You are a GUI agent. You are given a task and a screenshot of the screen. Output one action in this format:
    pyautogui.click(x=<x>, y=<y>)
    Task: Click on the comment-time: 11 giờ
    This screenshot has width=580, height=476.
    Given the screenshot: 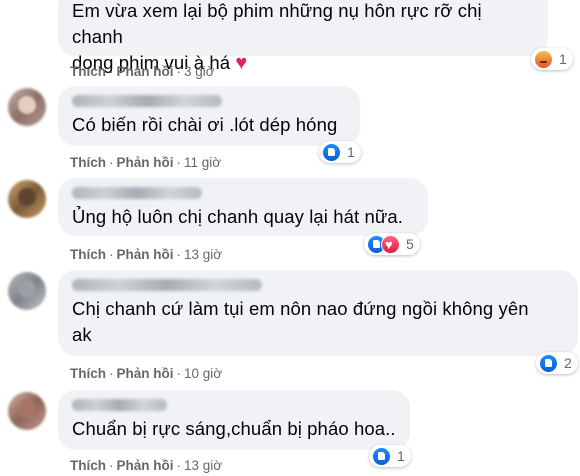 What is the action you would take?
    pyautogui.click(x=202, y=162)
    